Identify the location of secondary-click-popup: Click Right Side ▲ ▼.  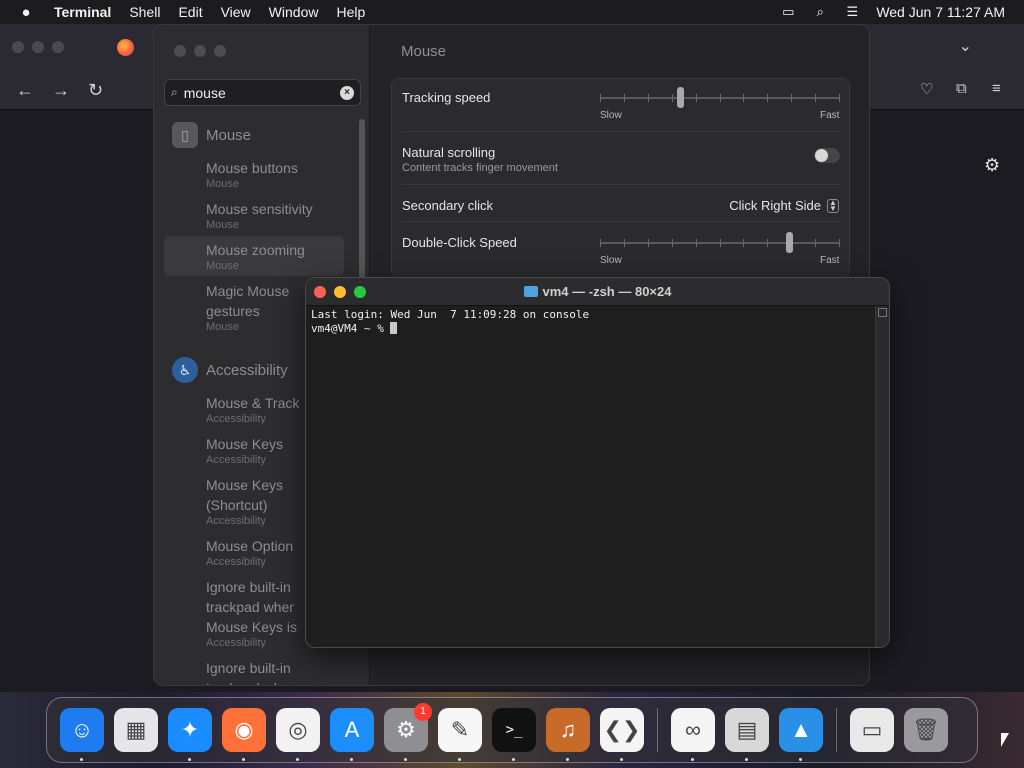
(784, 205).